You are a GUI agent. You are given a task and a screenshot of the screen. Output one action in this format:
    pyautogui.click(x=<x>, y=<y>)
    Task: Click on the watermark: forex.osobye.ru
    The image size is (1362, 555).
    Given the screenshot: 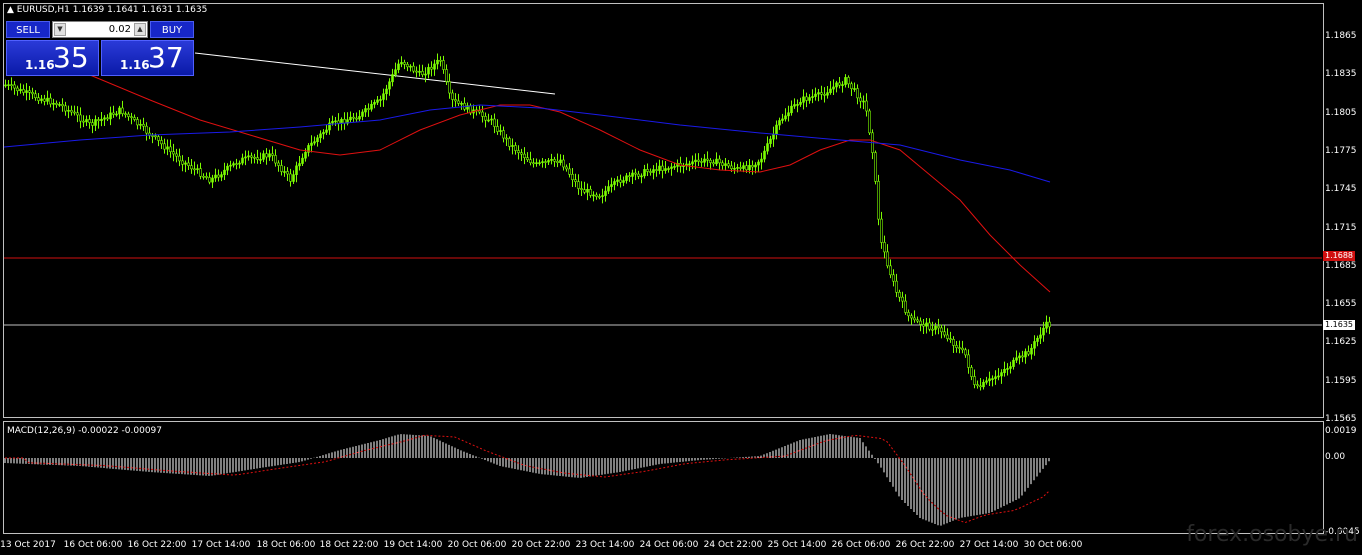 What is the action you would take?
    pyautogui.click(x=1272, y=534)
    